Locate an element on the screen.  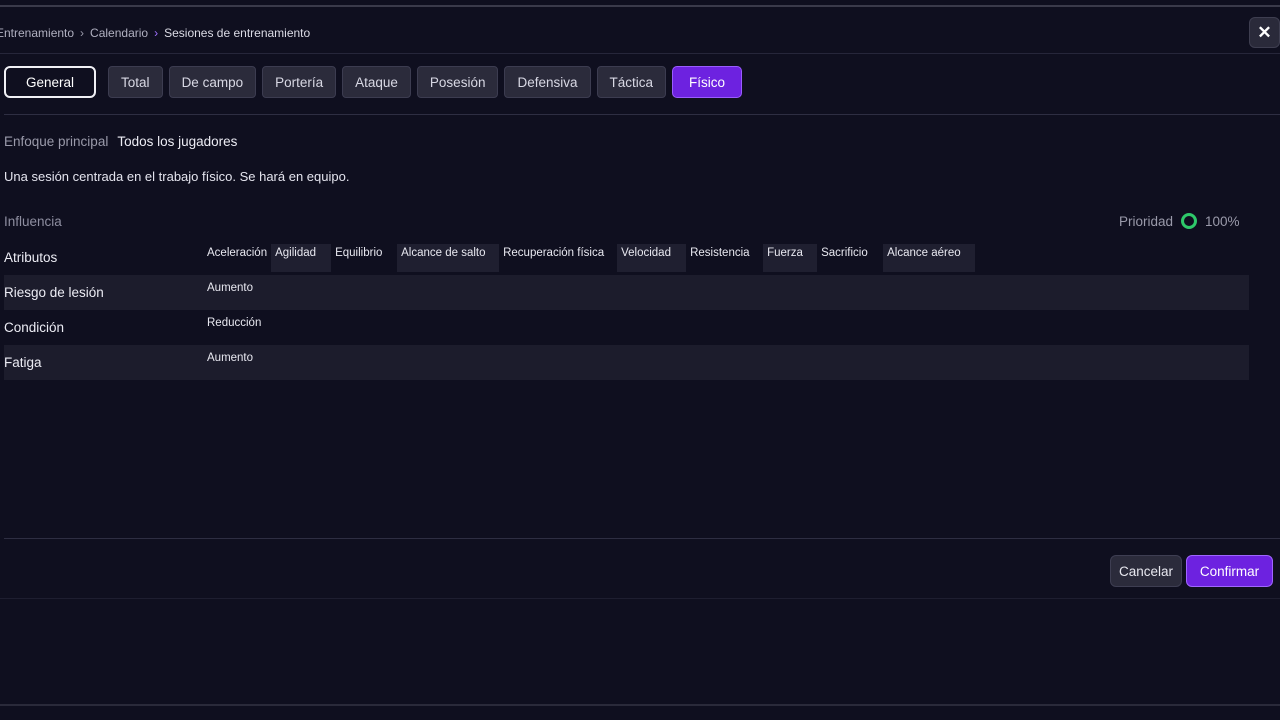
attribute-chip: Agilidad is located at coordinates (301, 258).